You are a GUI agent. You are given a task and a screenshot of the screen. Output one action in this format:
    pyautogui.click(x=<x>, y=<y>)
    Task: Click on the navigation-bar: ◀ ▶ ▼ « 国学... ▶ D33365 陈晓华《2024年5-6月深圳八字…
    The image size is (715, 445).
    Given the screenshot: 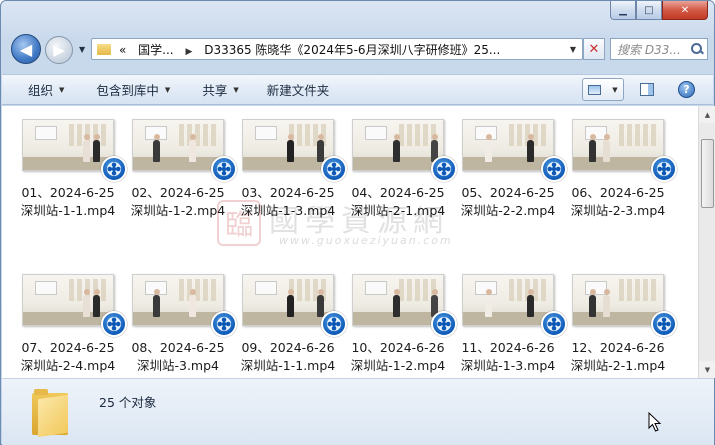 What is the action you would take?
    pyautogui.click(x=358, y=49)
    